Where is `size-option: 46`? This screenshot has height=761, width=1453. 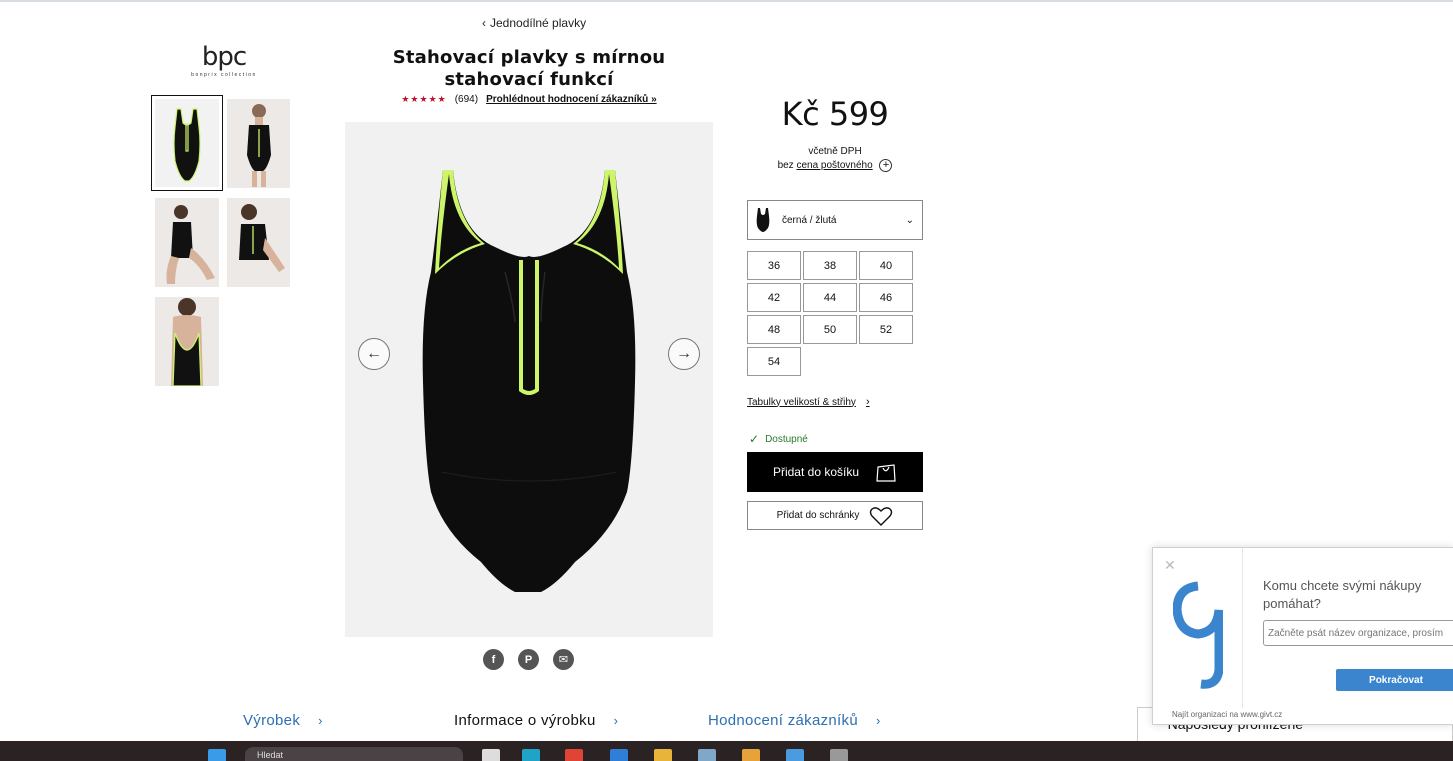
size-option: 46 is located at coordinates (886, 297).